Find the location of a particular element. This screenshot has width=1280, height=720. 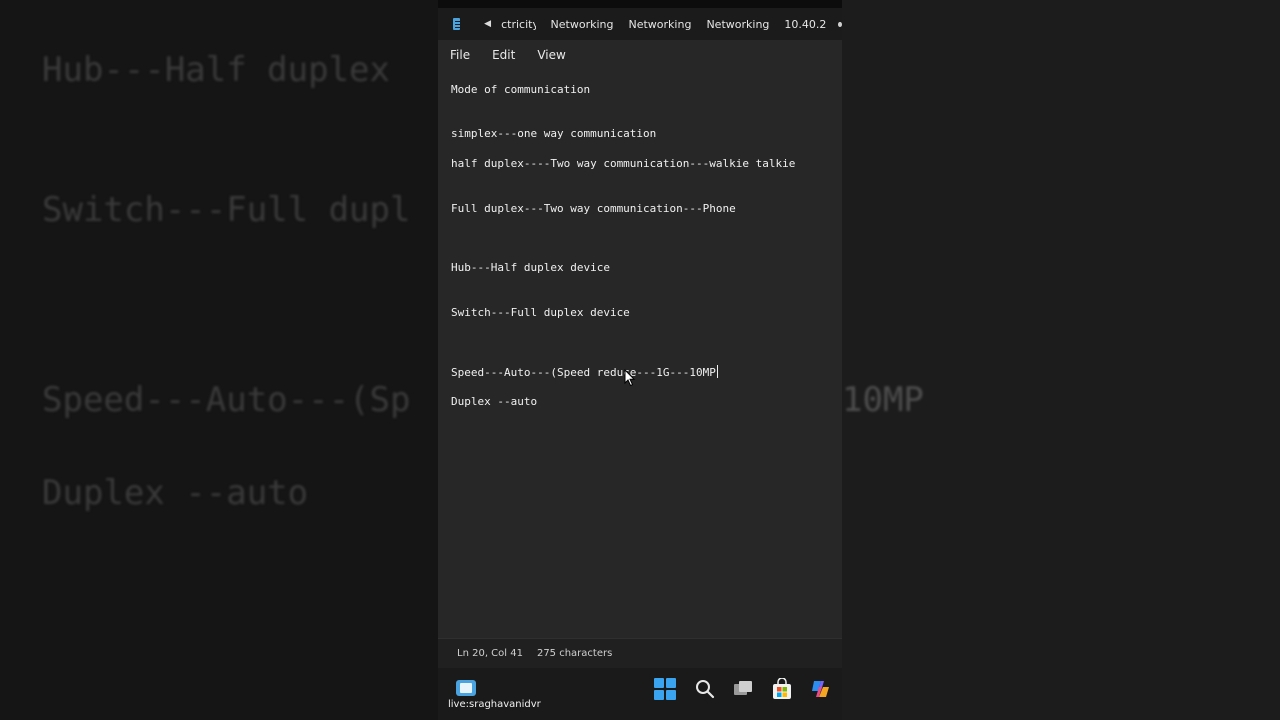

menu-bar: File Edit View is located at coordinates (640, 55).